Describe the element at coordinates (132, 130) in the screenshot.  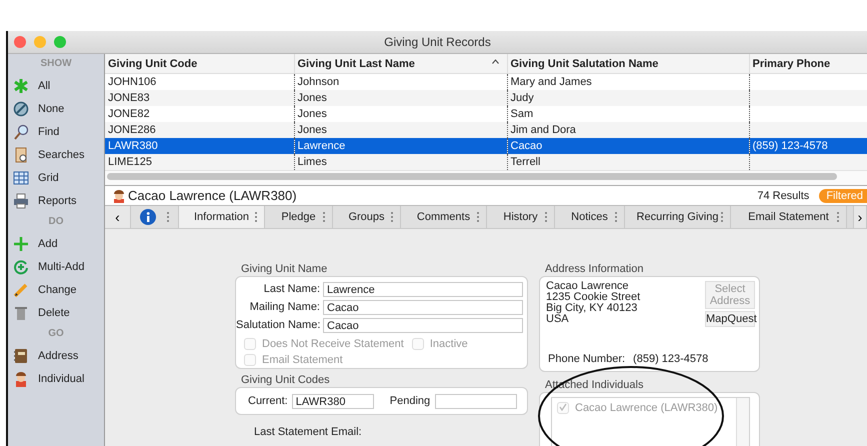
I see `table-cell: JONE286` at that location.